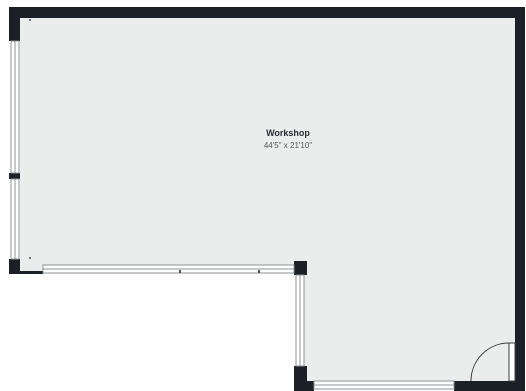 Image resolution: width=526 pixels, height=391 pixels. I want to click on left-wall-middle, so click(14, 176).